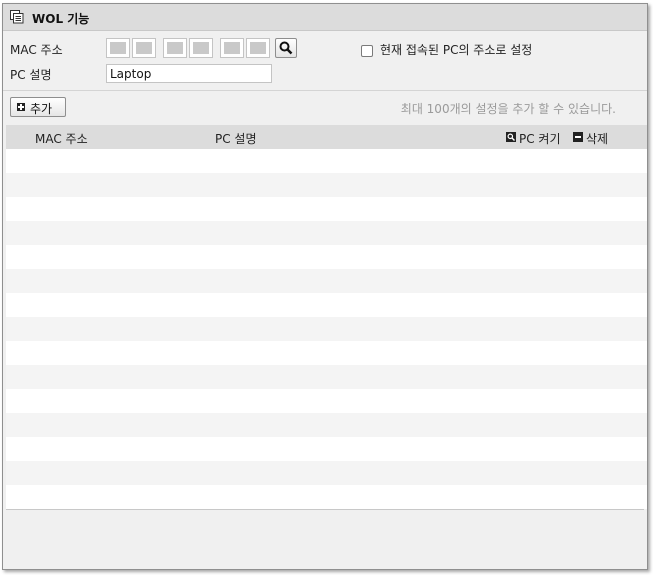 Image resolution: width=653 pixels, height=575 pixels. I want to click on column-mac-address: MAC 주소, so click(61, 139).